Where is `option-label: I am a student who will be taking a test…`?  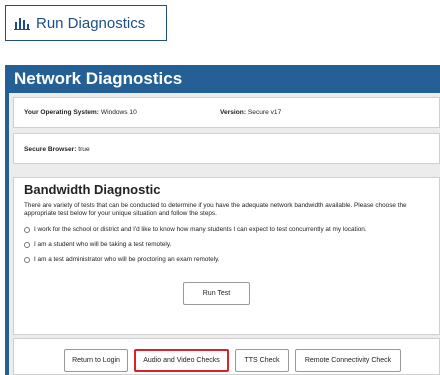
option-label: I am a student who will be taking a test… is located at coordinates (103, 244).